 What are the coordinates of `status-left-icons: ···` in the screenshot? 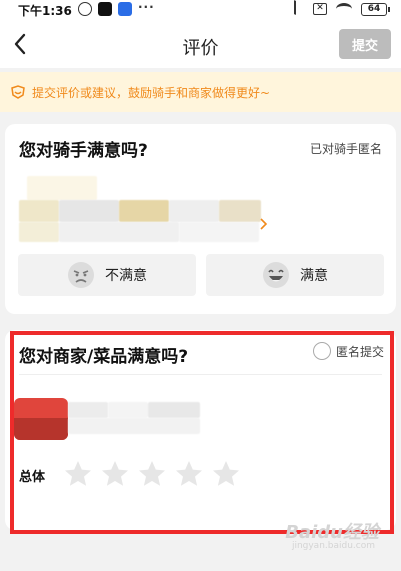 It's located at (116, 8).